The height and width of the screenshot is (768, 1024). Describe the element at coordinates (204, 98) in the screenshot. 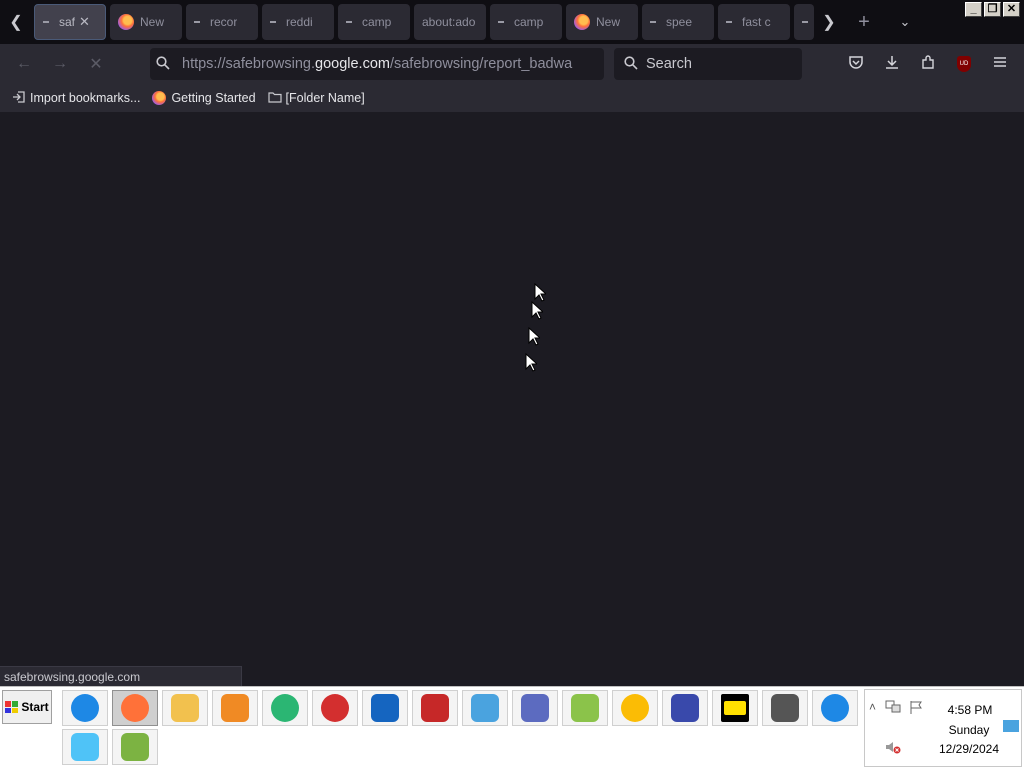

I see `bookmark-getting-started: Getting Started` at that location.